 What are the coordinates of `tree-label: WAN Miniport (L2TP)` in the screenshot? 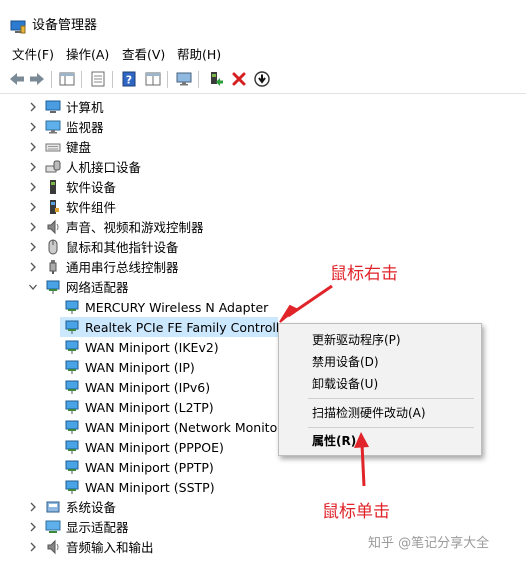 It's located at (149, 407).